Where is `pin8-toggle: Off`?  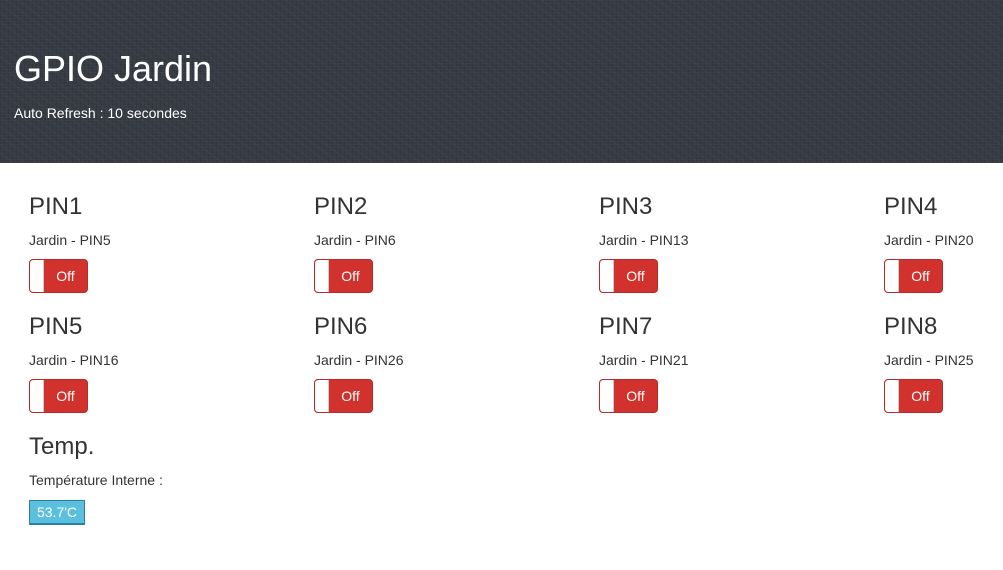
pin8-toggle: Off is located at coordinates (913, 396).